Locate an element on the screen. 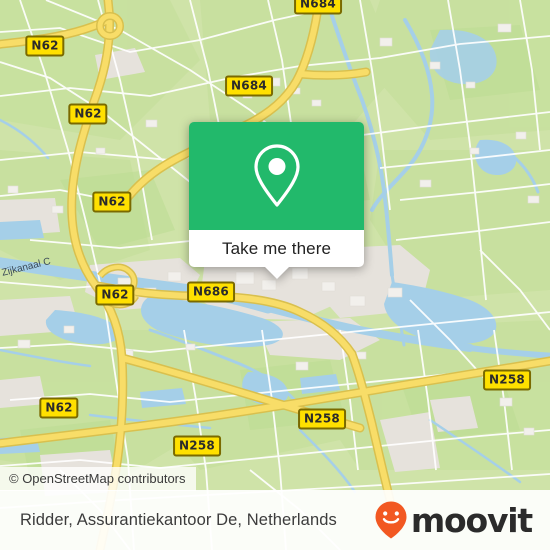 The width and height of the screenshot is (550, 550). moovit-logo: moovit is located at coordinates (453, 520).